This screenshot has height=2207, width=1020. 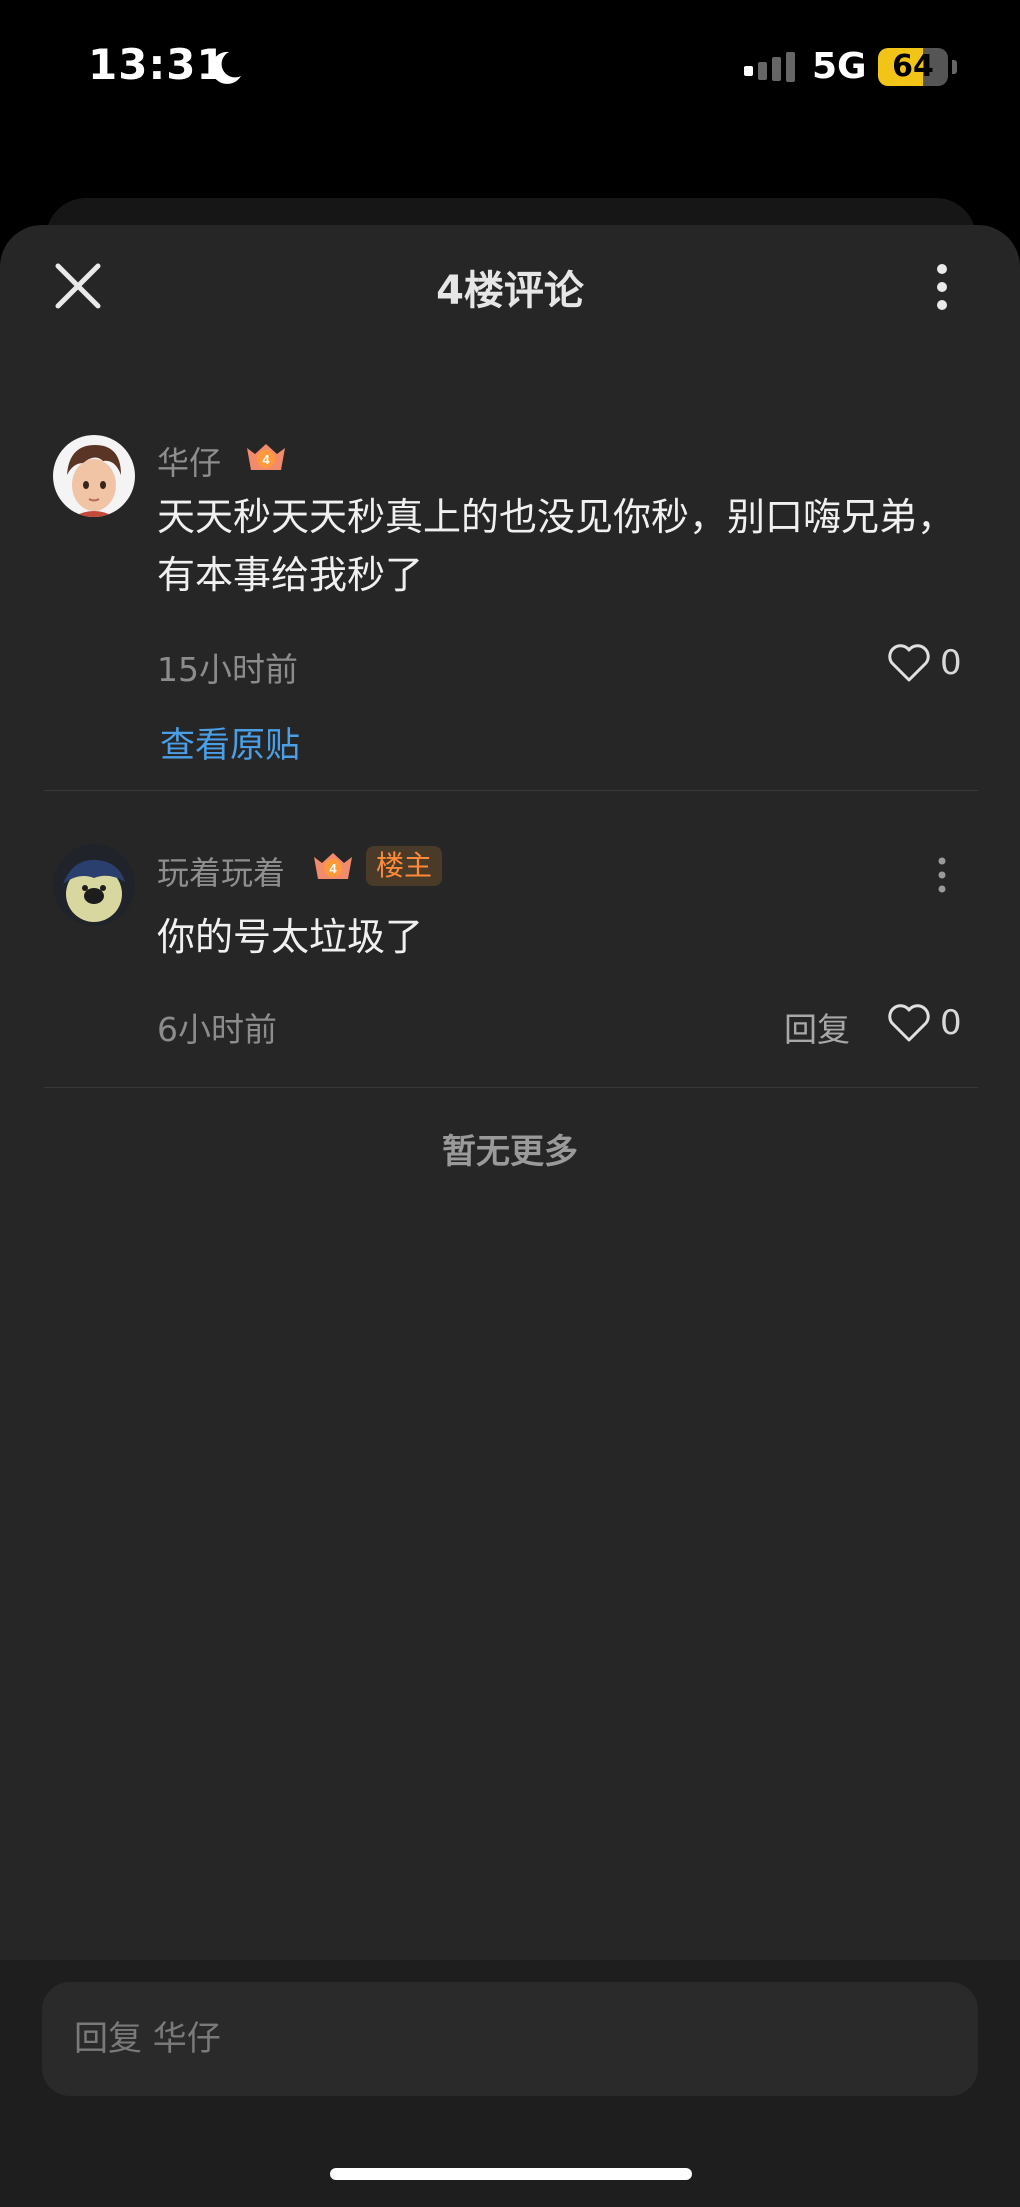 I want to click on comment-time: 15小时前, so click(x=227, y=669).